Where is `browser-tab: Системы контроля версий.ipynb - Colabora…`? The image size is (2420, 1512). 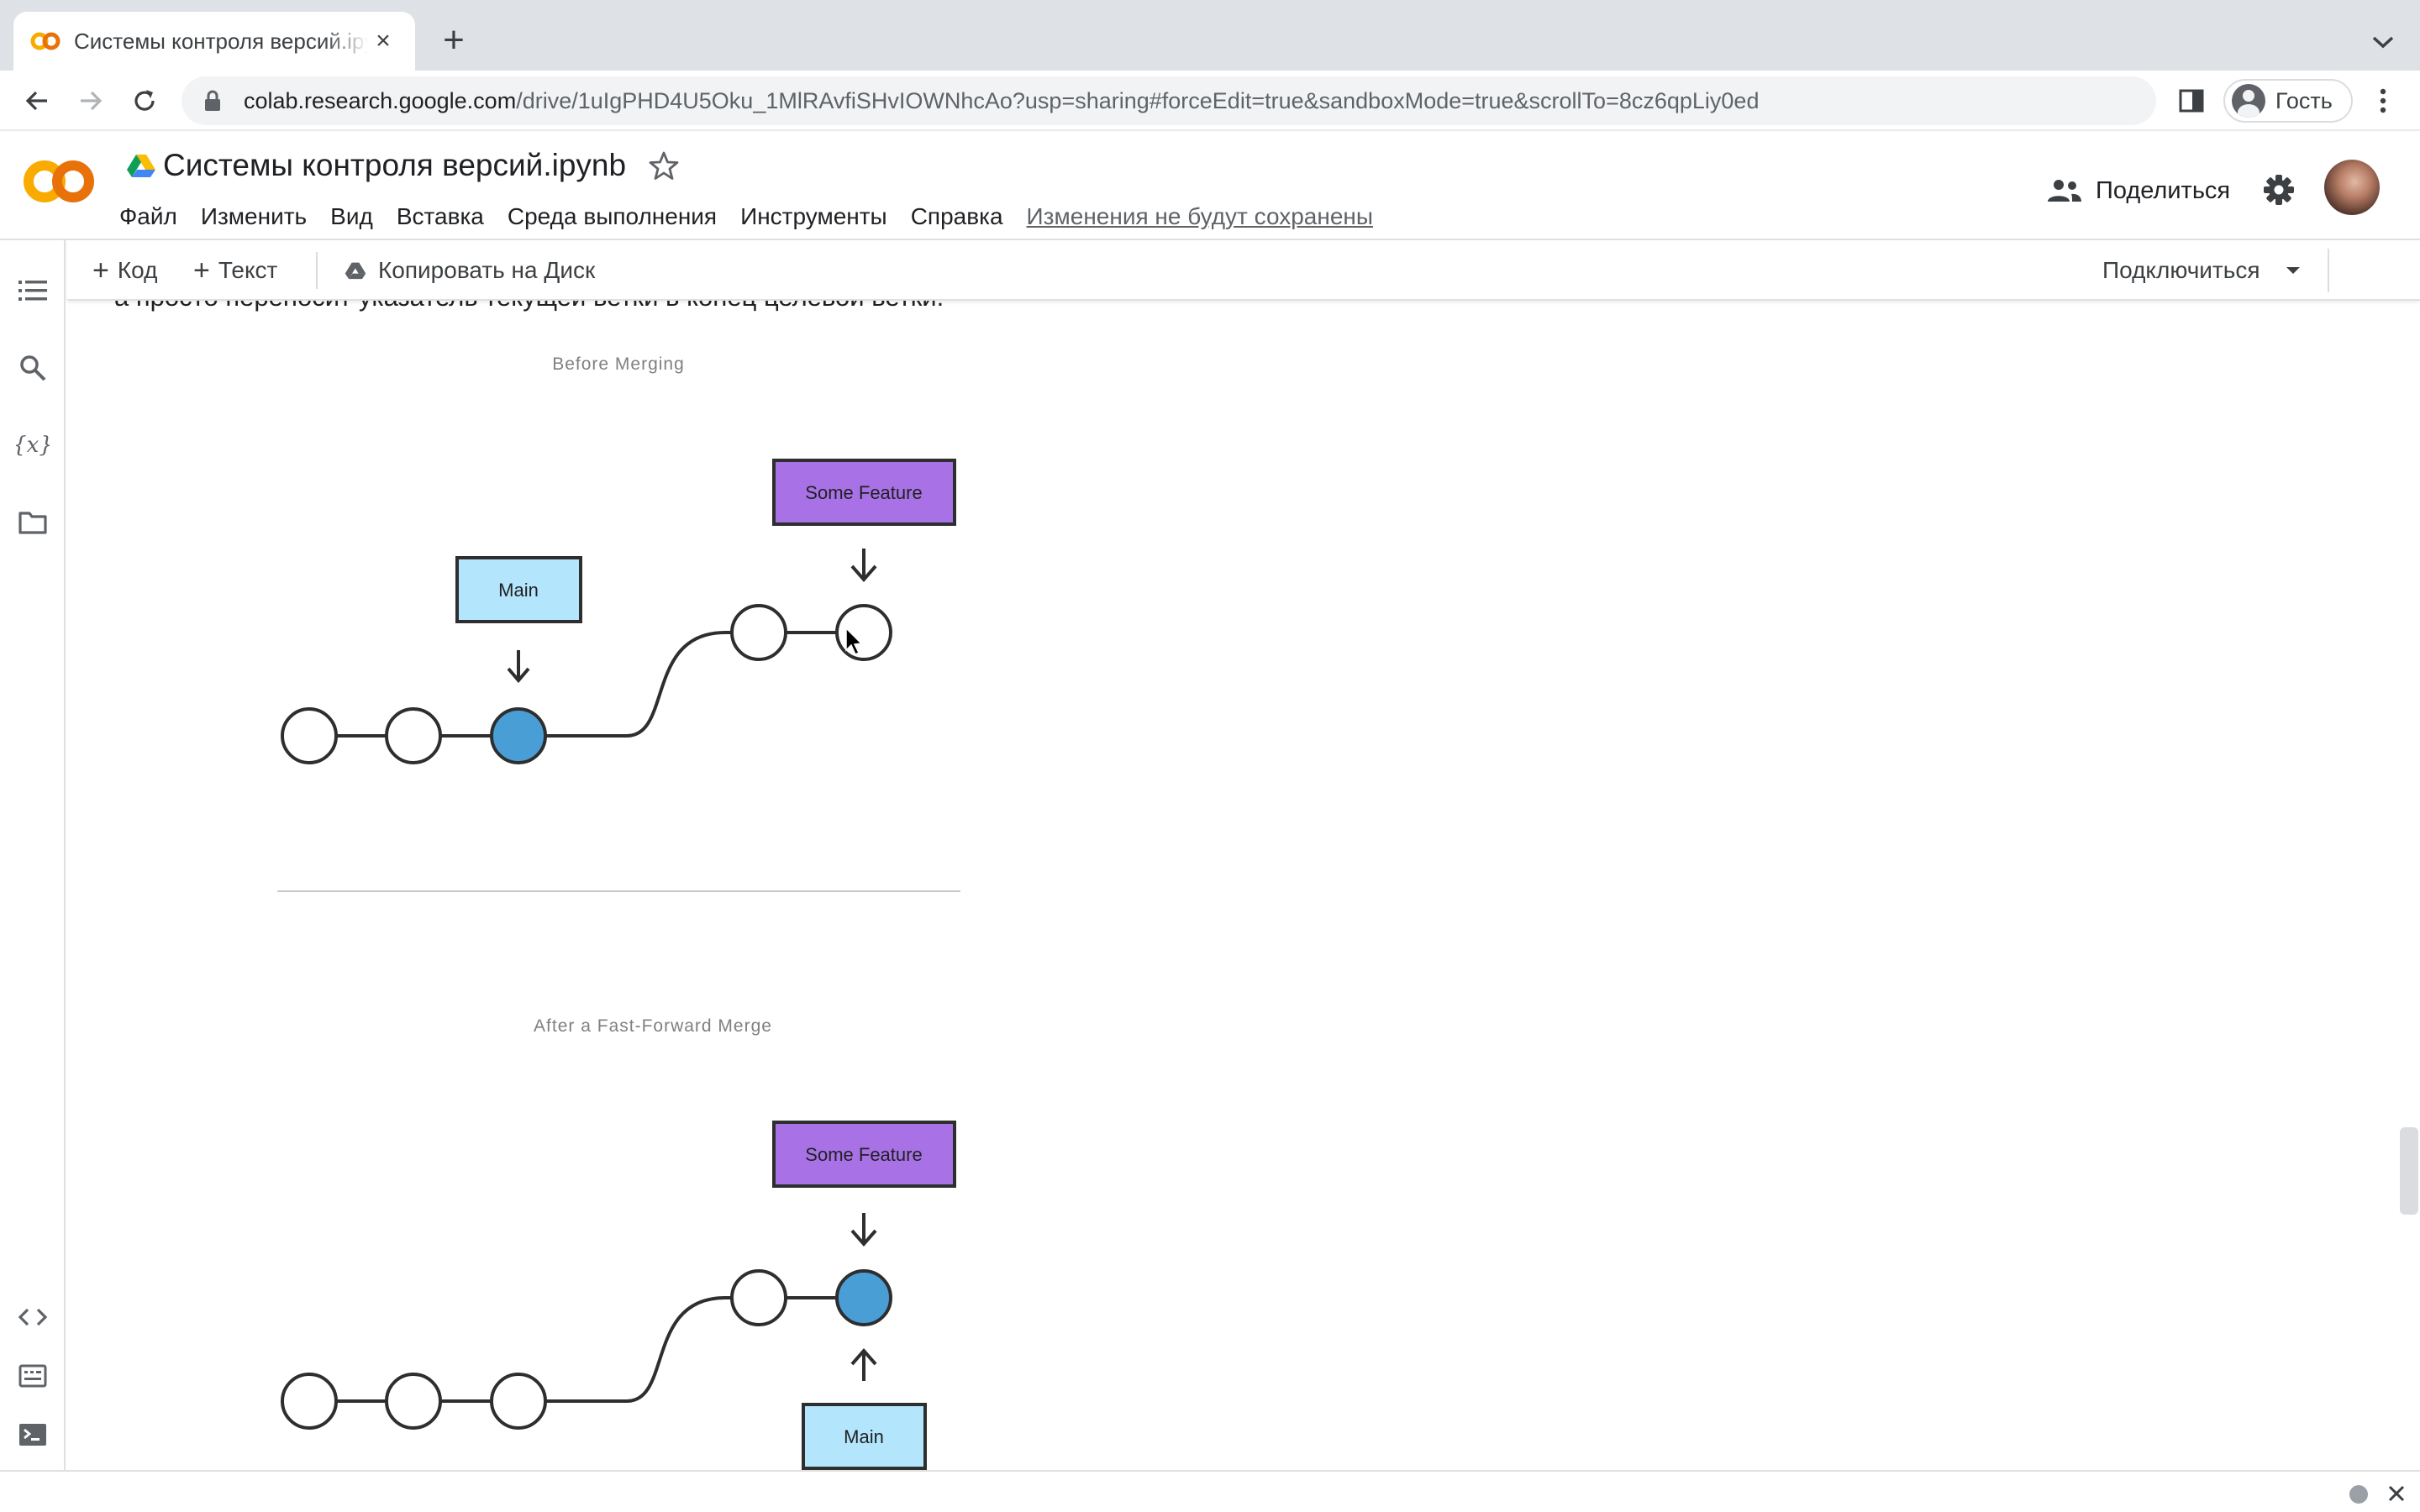 browser-tab: Системы контроля версий.ipynb - Colabora… is located at coordinates (214, 41).